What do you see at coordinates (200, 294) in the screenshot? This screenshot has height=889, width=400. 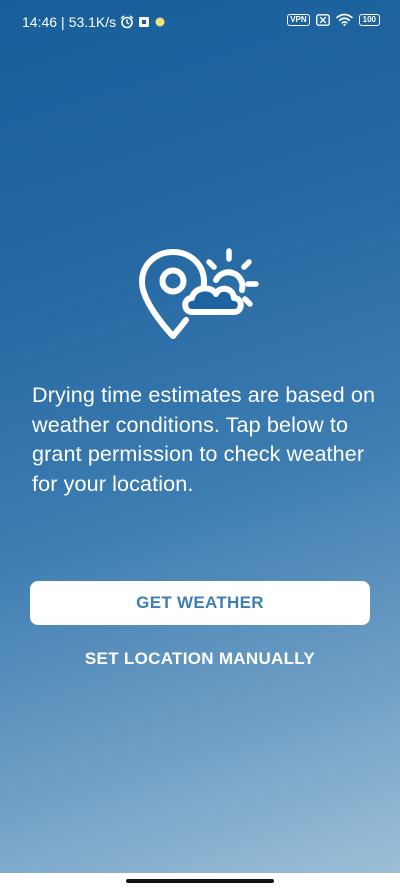 I see `location-weather-icon` at bounding box center [200, 294].